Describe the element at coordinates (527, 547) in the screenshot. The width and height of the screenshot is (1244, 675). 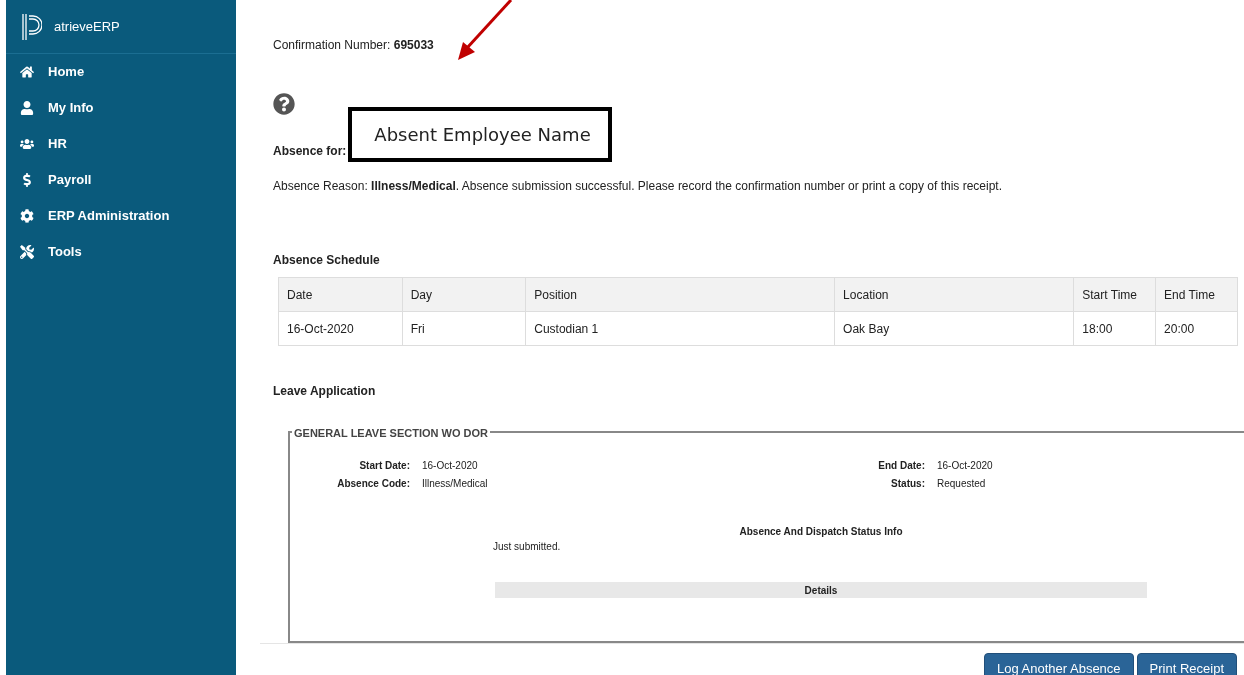
I see `status-info-text: Just submitted.` at that location.